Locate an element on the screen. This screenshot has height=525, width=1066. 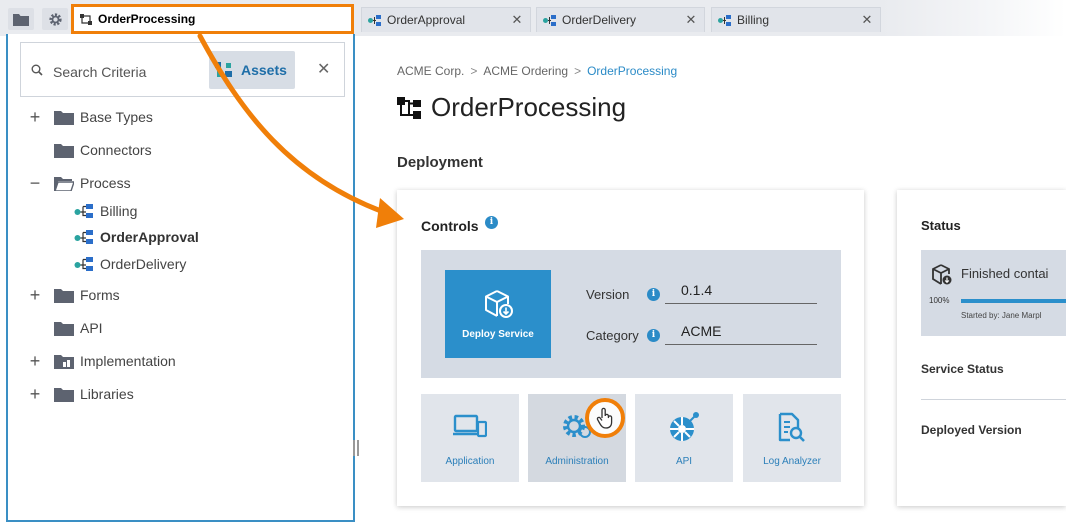
log-analyzer-tile-label: Log Analyzer is located at coordinates (792, 461).